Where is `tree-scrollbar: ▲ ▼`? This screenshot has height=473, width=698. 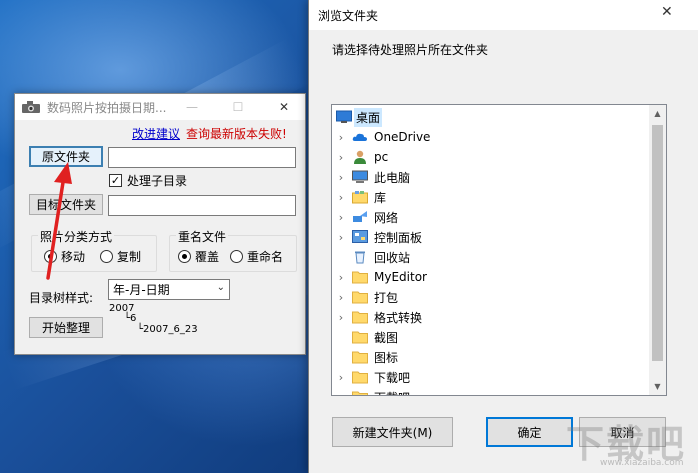 tree-scrollbar: ▲ ▼ is located at coordinates (657, 250).